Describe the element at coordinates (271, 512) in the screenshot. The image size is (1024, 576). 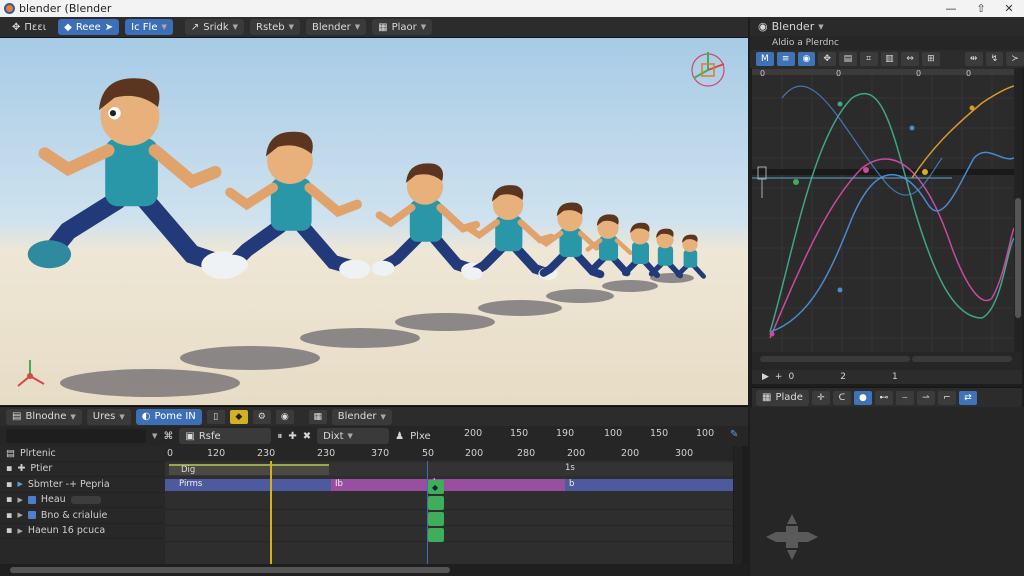
I see `playhead-current` at that location.